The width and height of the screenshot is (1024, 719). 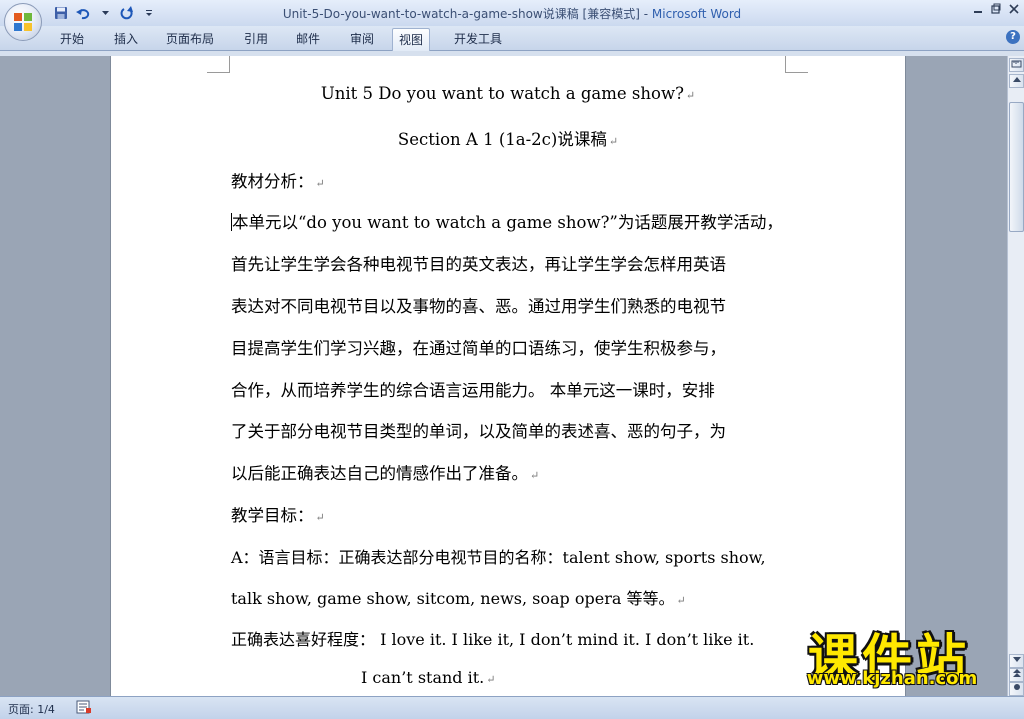 What do you see at coordinates (72, 39) in the screenshot?
I see `tab-home: 开始` at bounding box center [72, 39].